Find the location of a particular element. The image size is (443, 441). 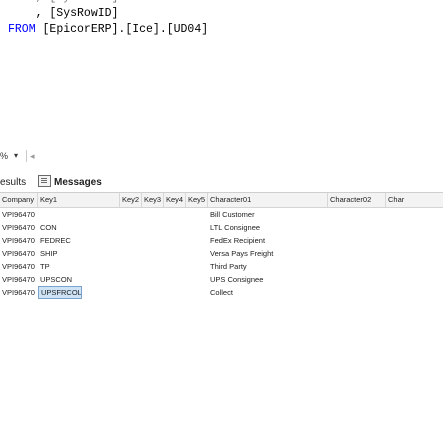

column-header: Key5 is located at coordinates (197, 200).